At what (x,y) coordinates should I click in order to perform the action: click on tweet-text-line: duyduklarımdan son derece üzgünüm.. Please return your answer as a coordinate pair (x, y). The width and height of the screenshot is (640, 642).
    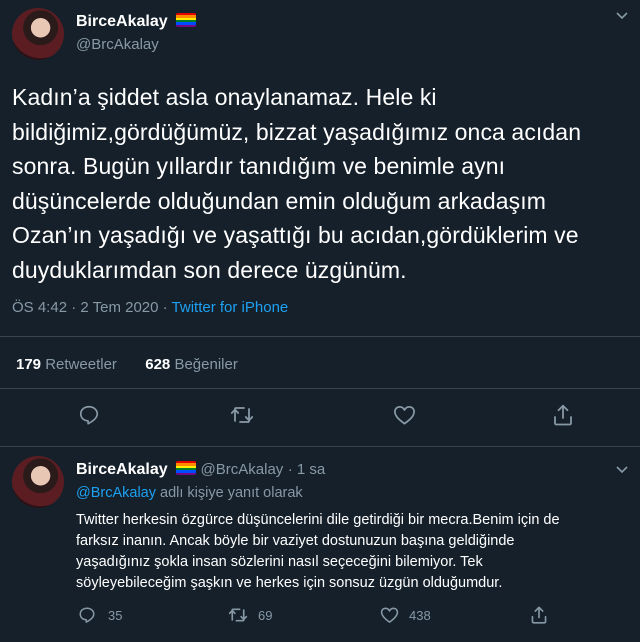
    Looking at the image, I should click on (209, 269).